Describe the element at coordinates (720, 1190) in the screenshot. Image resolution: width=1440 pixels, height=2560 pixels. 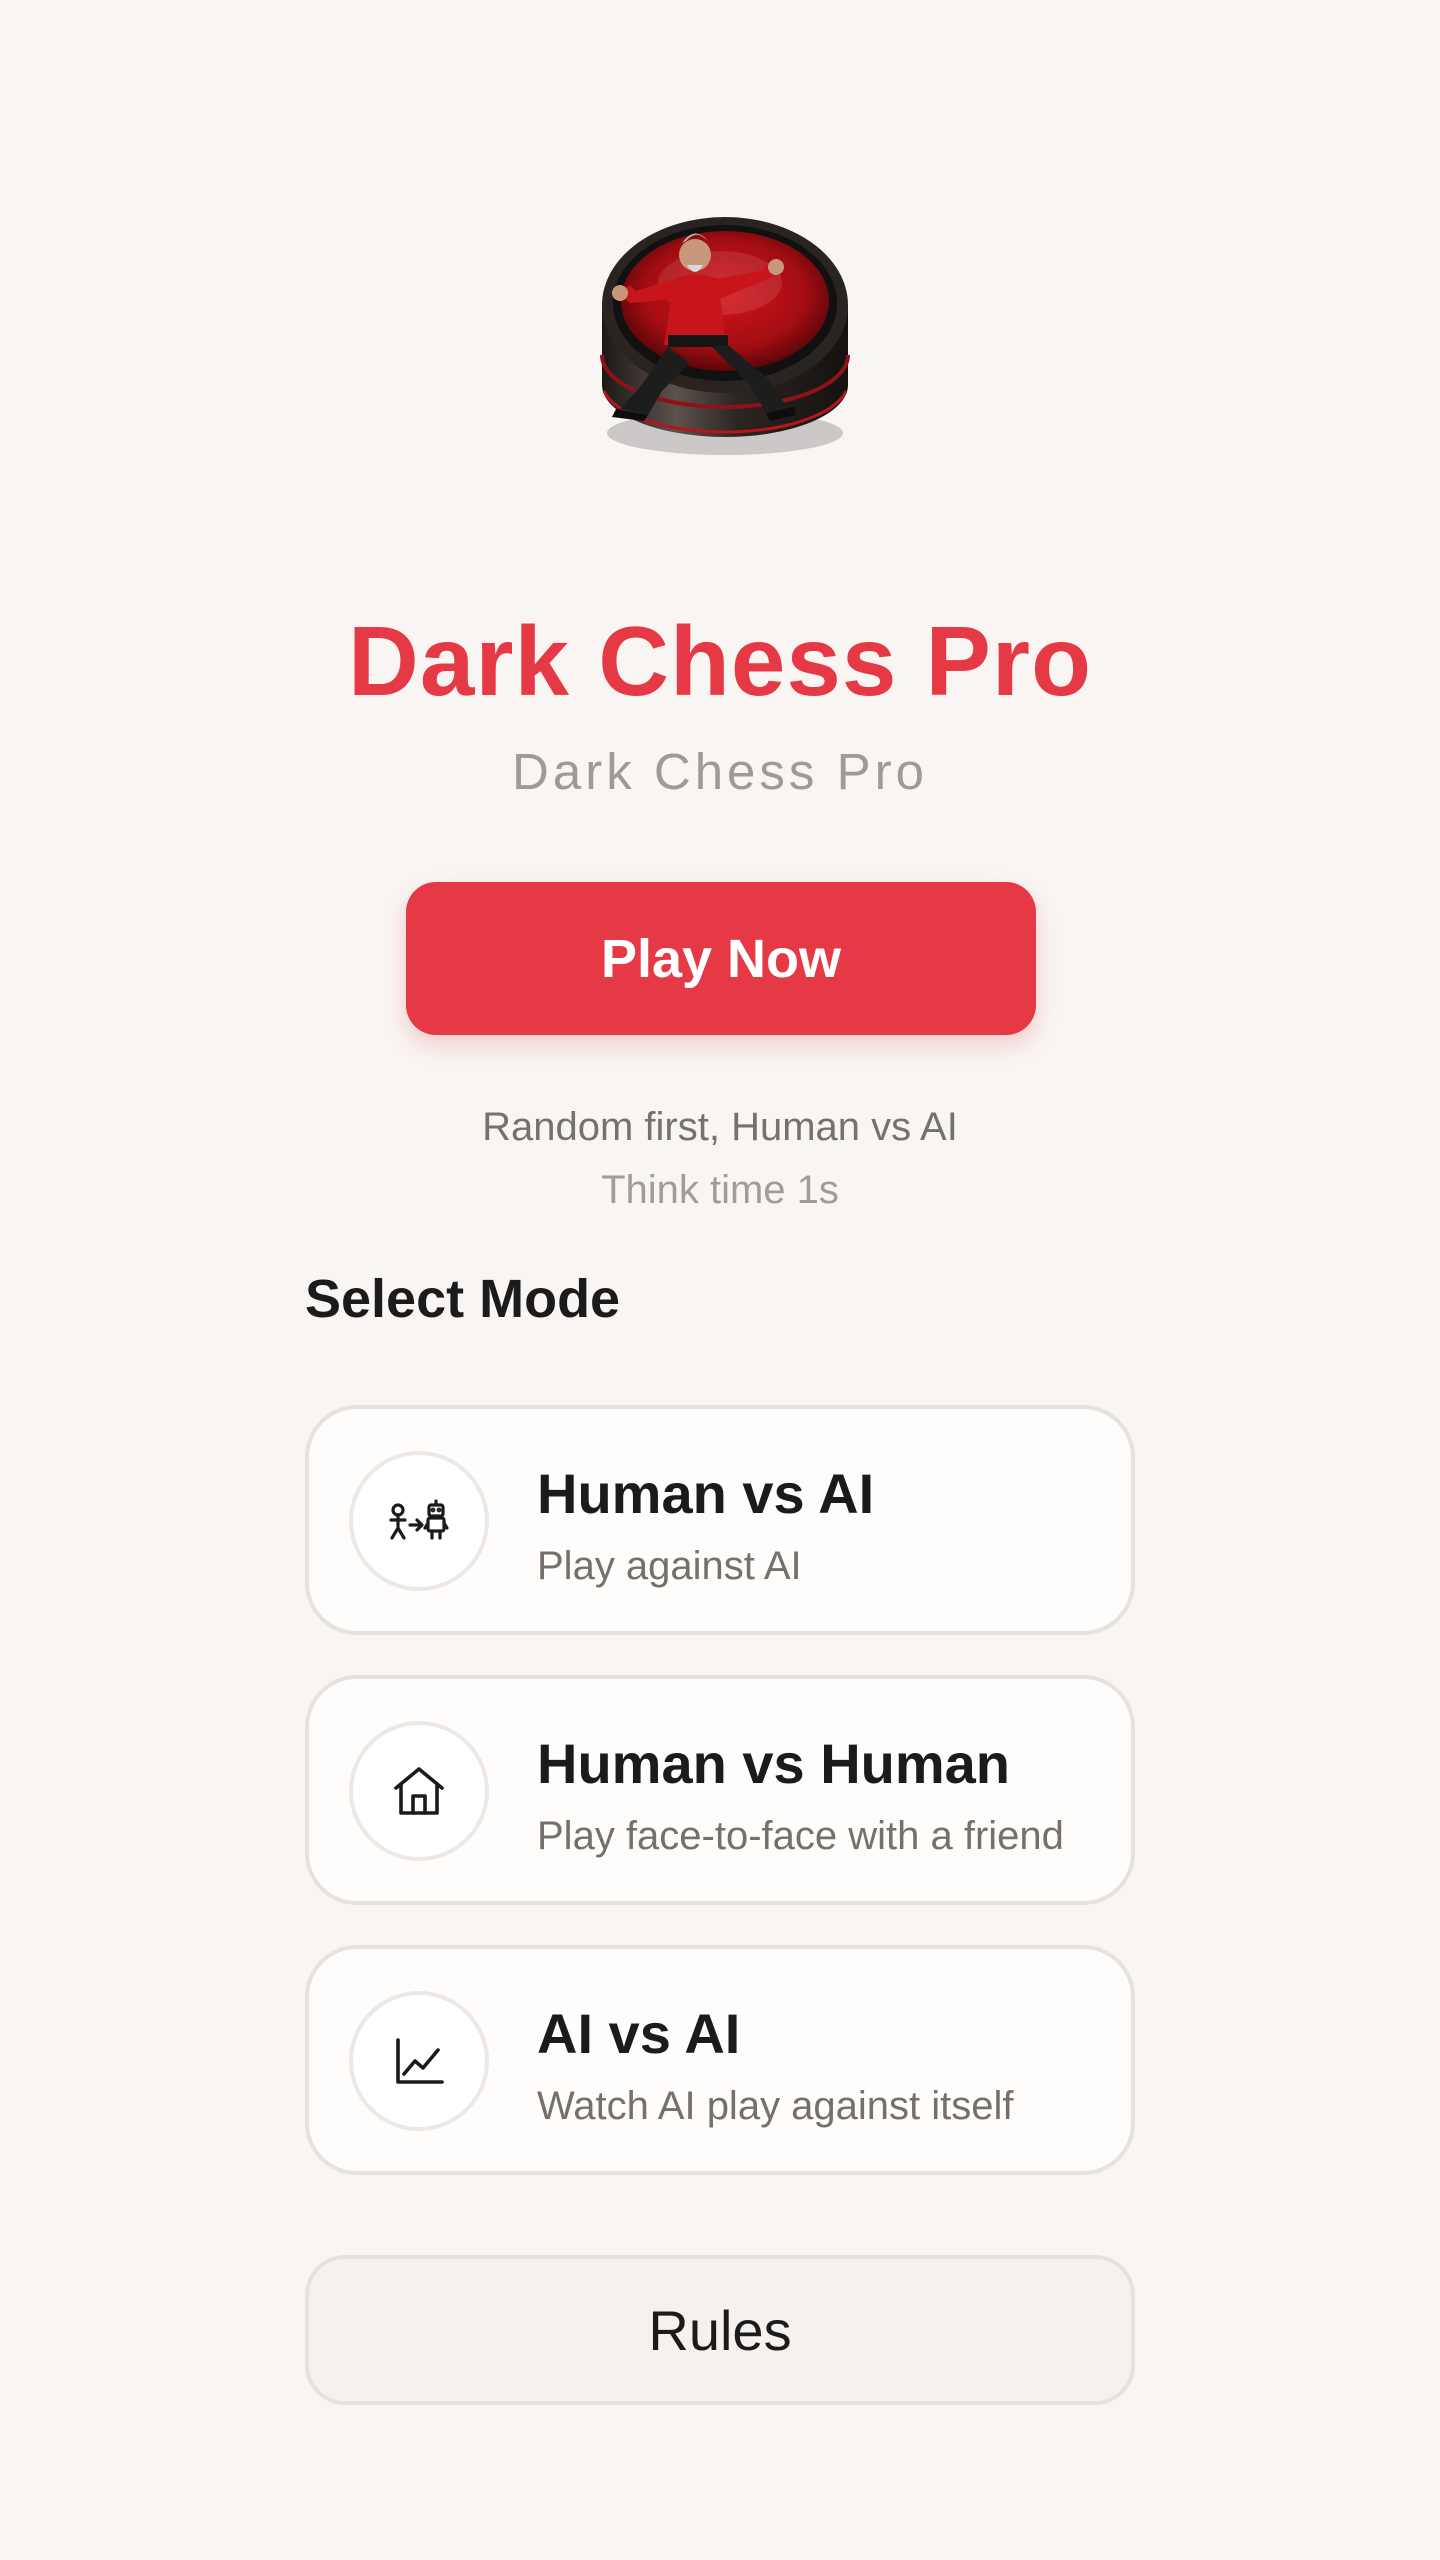
I see `think-time-text: Think time 1s` at that location.